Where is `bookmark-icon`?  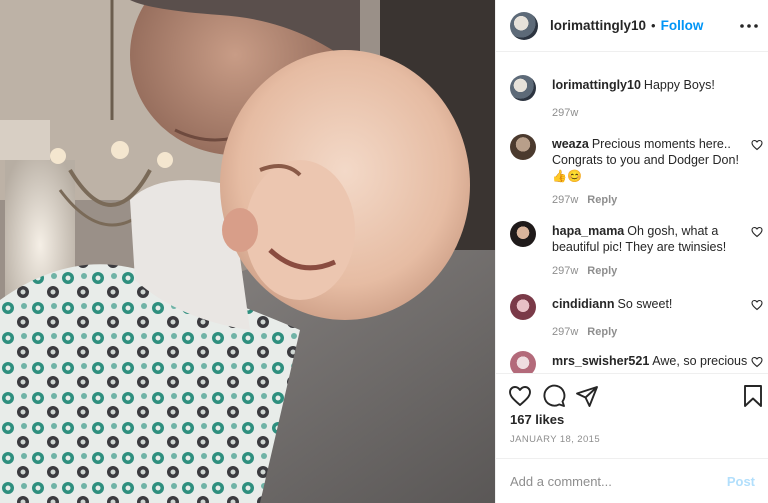
bookmark-icon is located at coordinates (753, 396).